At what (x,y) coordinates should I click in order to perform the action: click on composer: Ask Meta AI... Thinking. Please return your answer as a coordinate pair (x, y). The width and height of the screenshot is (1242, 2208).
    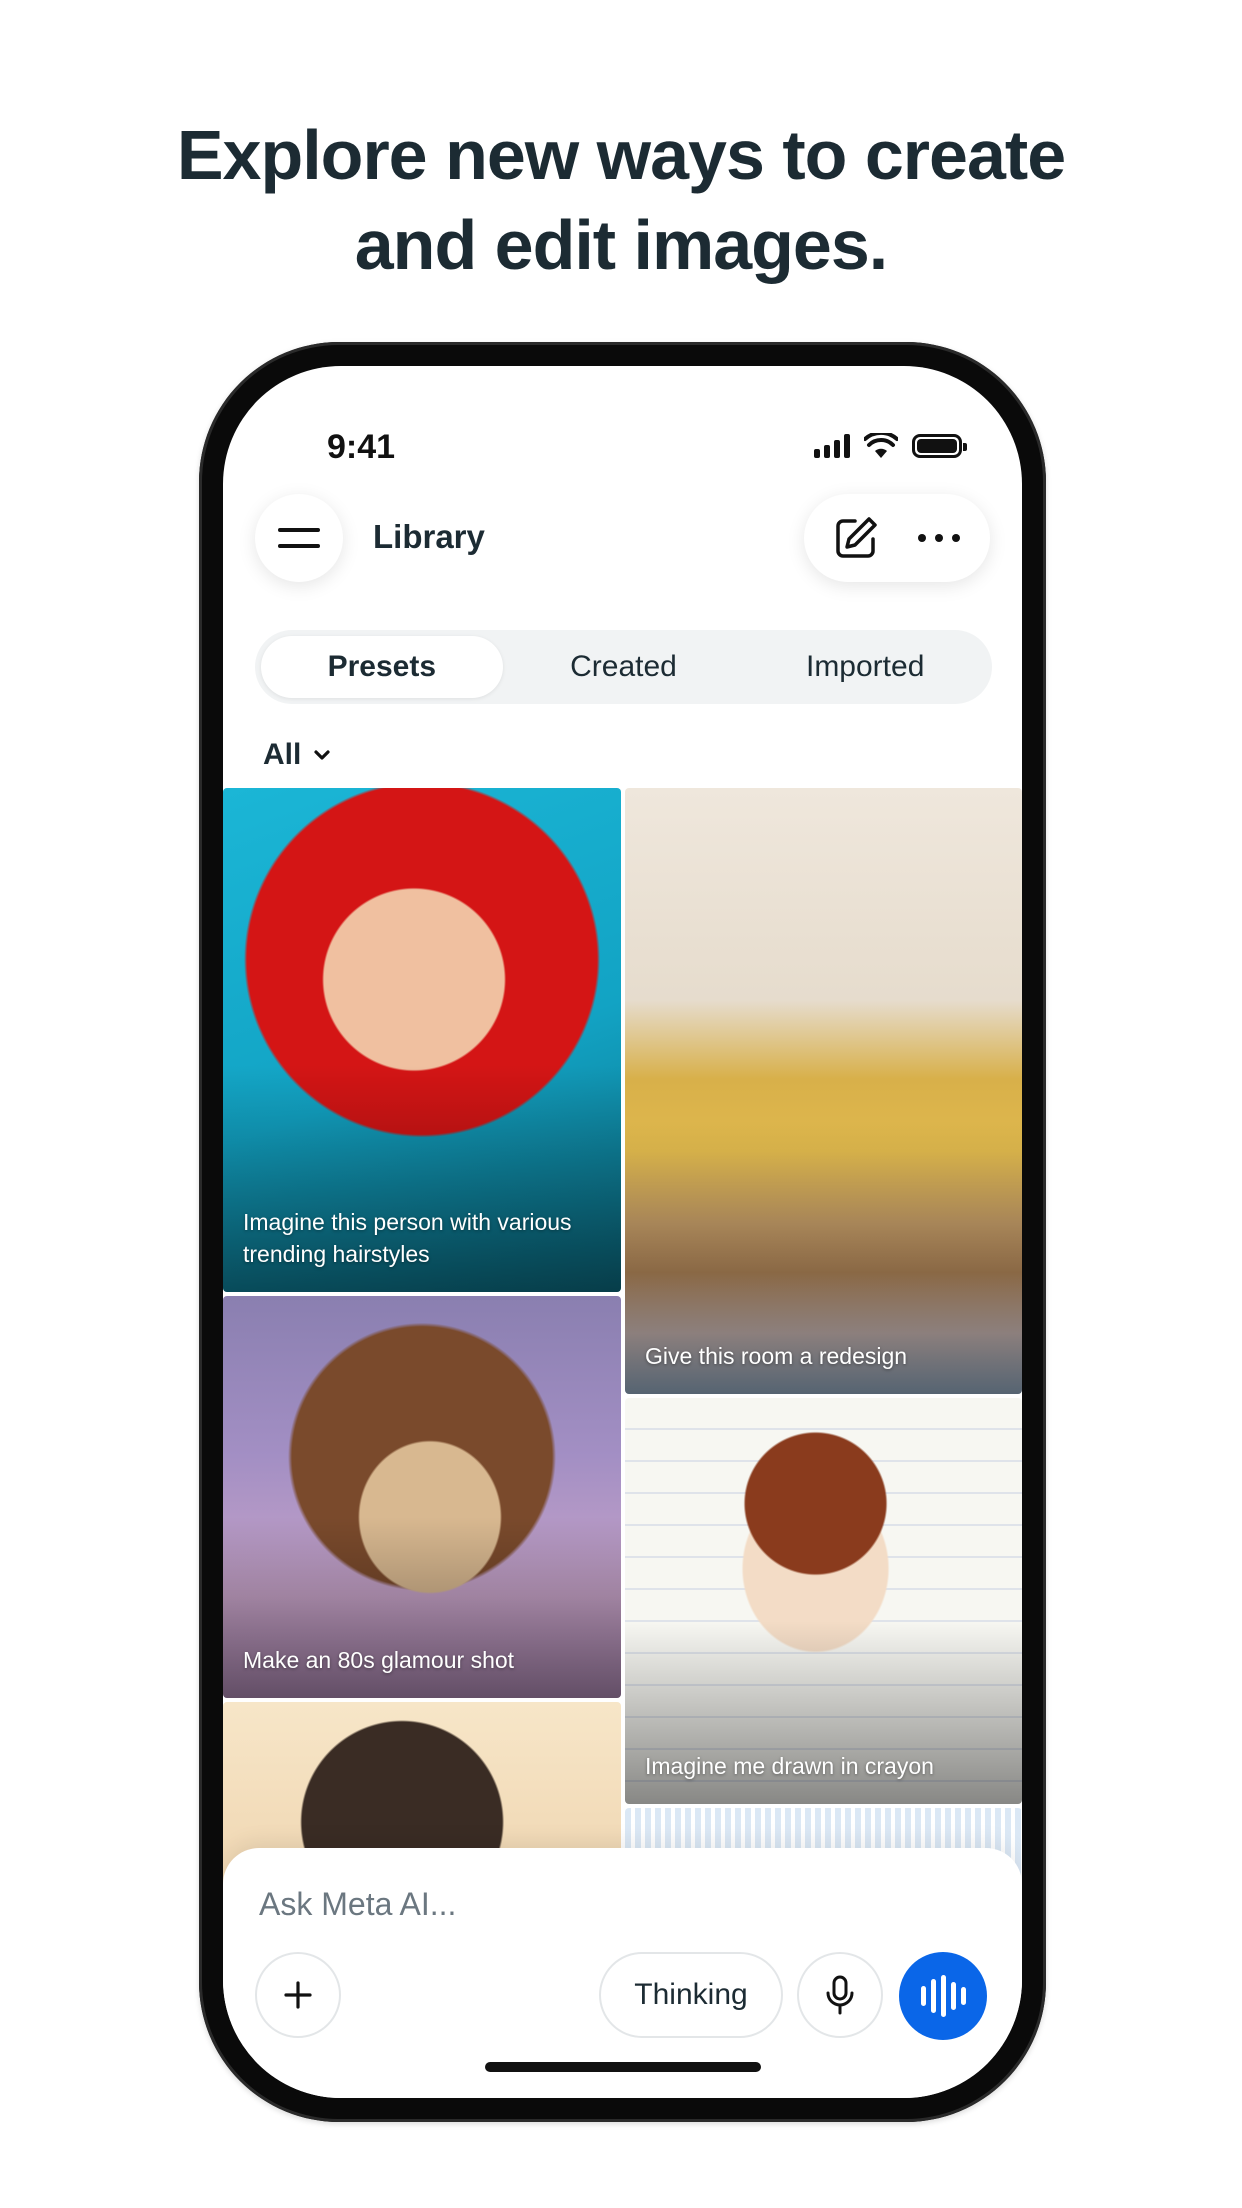
    Looking at the image, I should click on (622, 1973).